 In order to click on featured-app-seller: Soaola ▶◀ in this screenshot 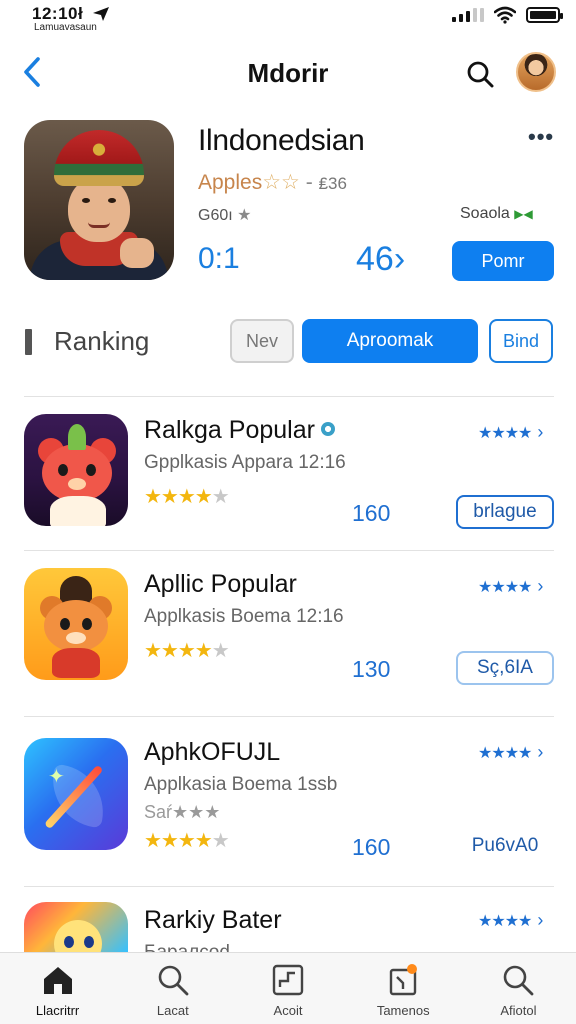, I will do `click(496, 214)`.